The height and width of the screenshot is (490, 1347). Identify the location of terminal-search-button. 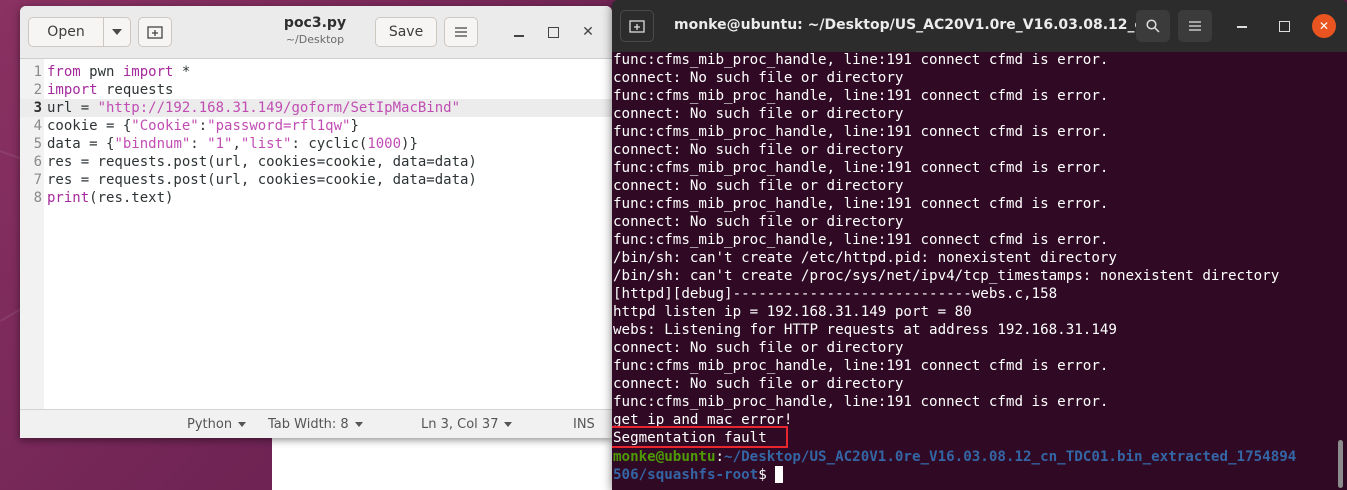
(1153, 26).